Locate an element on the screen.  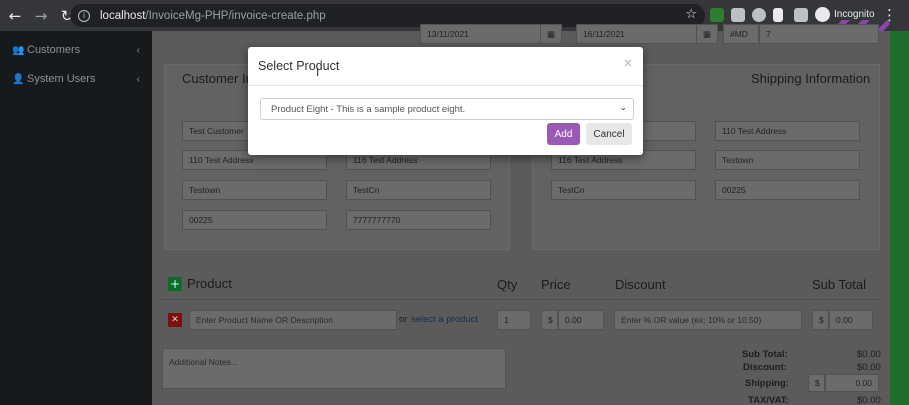
subtotal-currency-symbol: $ is located at coordinates (821, 320).